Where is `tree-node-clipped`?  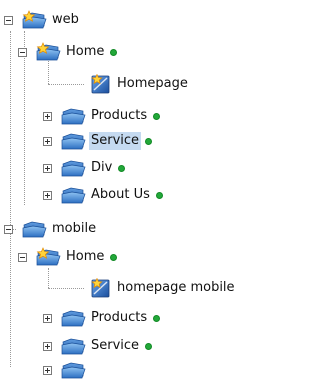
tree-node-clipped is located at coordinates (66, 370).